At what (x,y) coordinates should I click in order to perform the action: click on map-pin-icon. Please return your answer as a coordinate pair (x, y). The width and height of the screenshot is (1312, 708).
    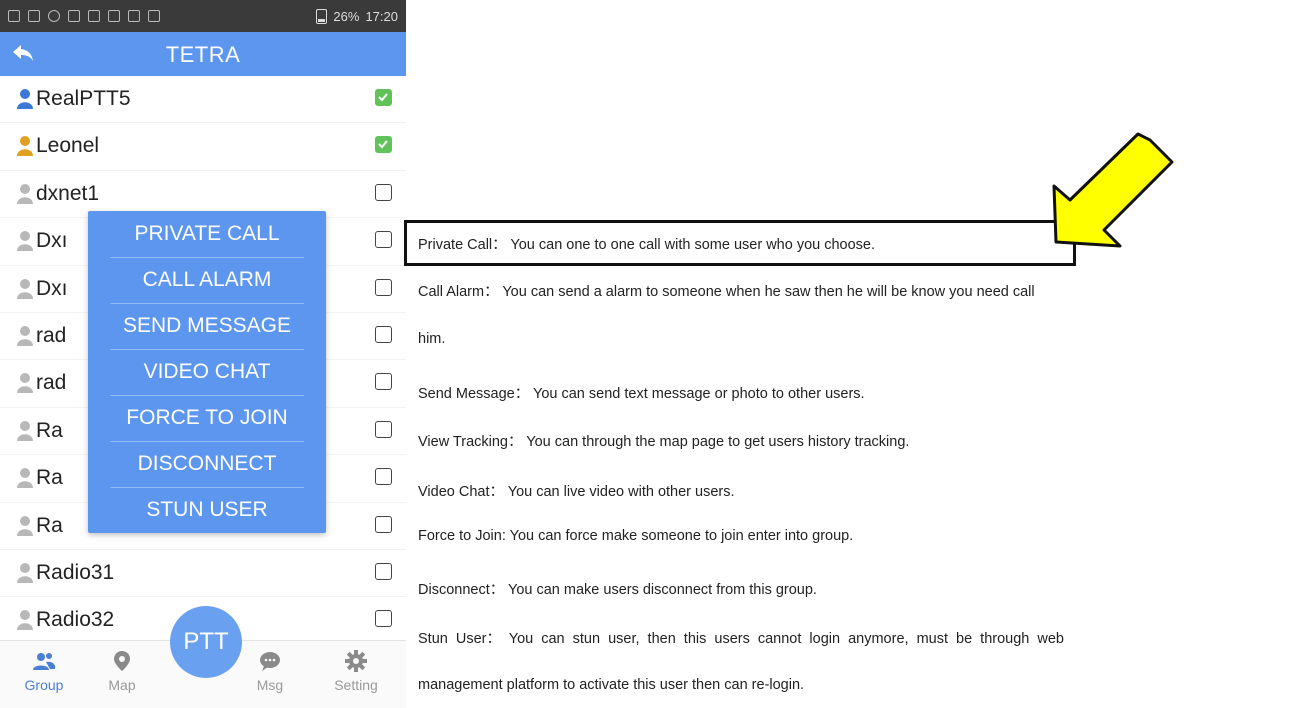
    Looking at the image, I should click on (122, 661).